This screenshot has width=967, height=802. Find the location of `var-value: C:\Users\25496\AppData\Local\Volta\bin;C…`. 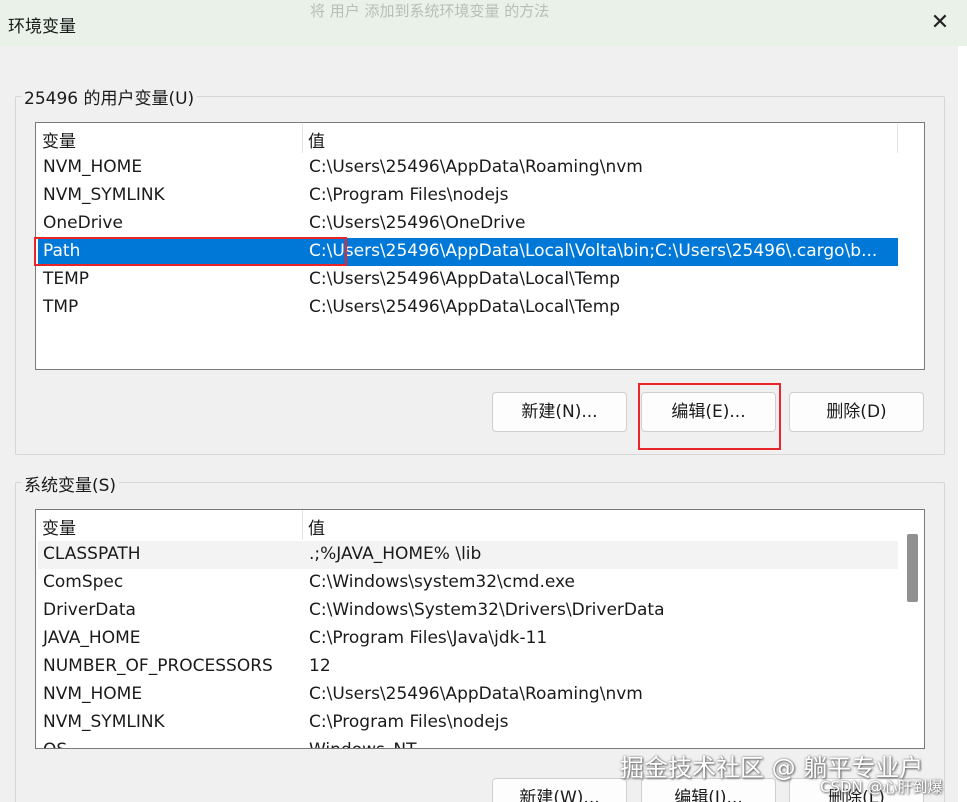

var-value: C:\Users\25496\AppData\Local\Volta\bin;C… is located at coordinates (593, 251).